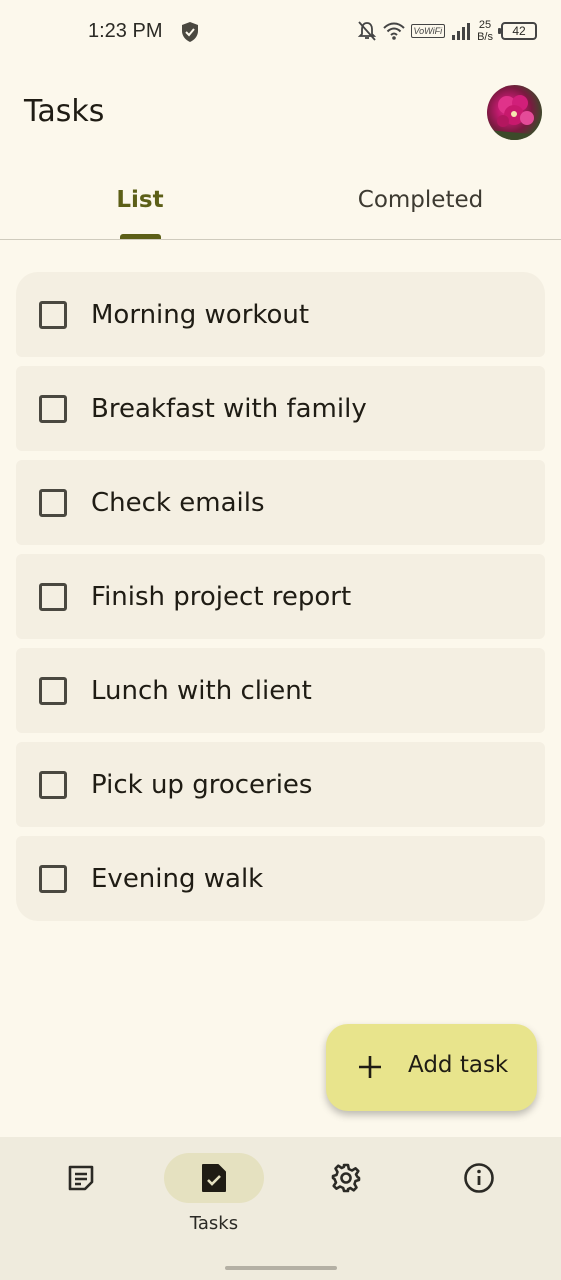 This screenshot has height=1280, width=561. I want to click on plus-icon, so click(370, 1067).